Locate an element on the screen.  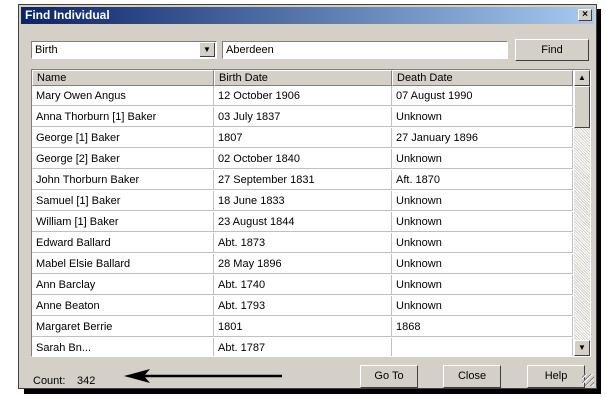
table-row: Sarah Bn... Abt. 1787 is located at coordinates (302, 347).